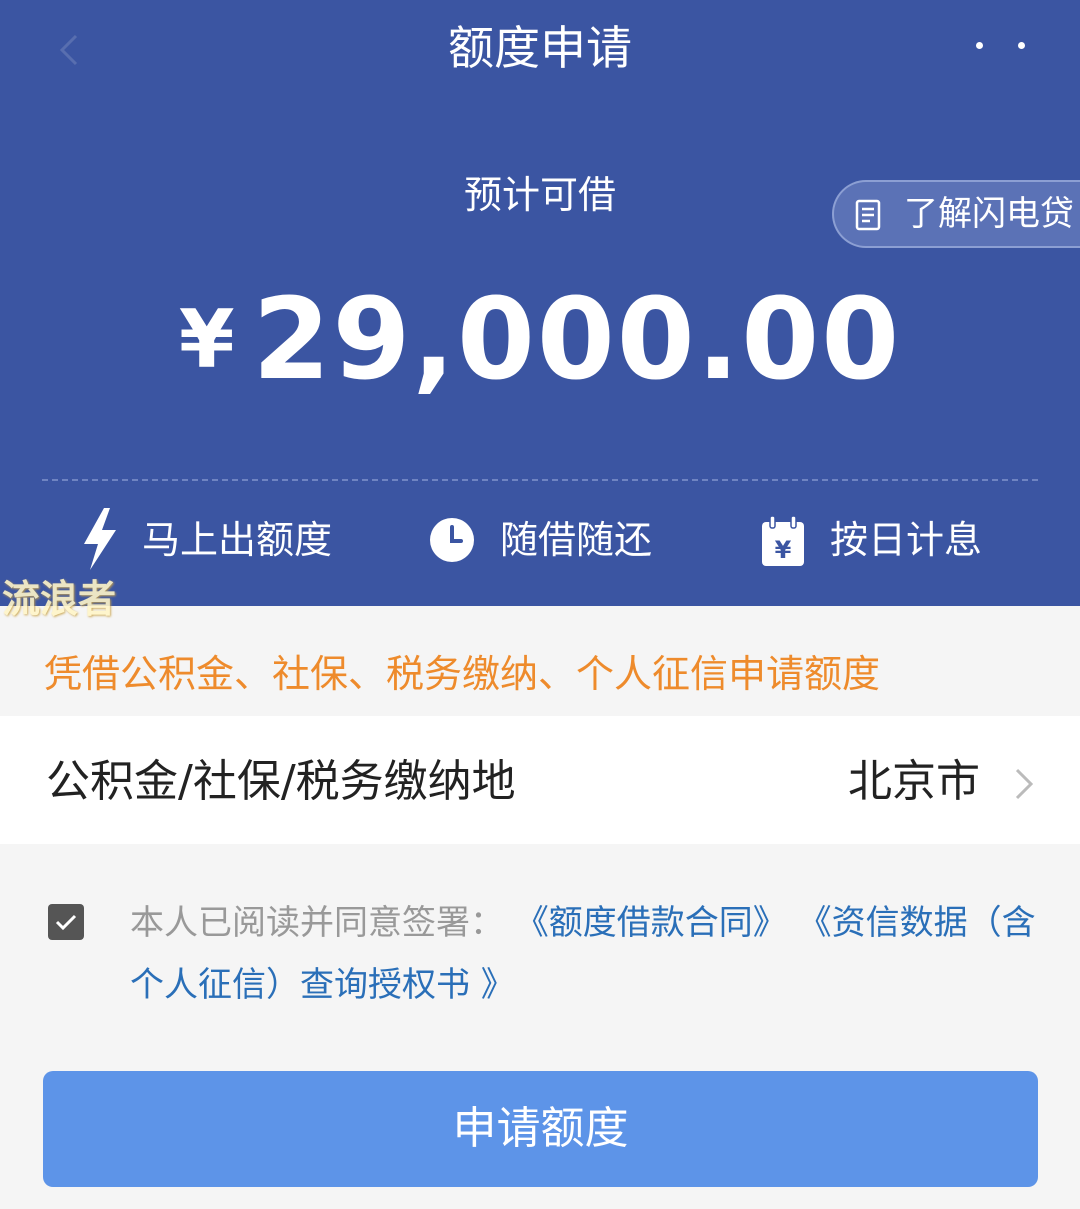 This screenshot has width=1080, height=1209. What do you see at coordinates (540, 48) in the screenshot?
I see `page-title: 额度申请` at bounding box center [540, 48].